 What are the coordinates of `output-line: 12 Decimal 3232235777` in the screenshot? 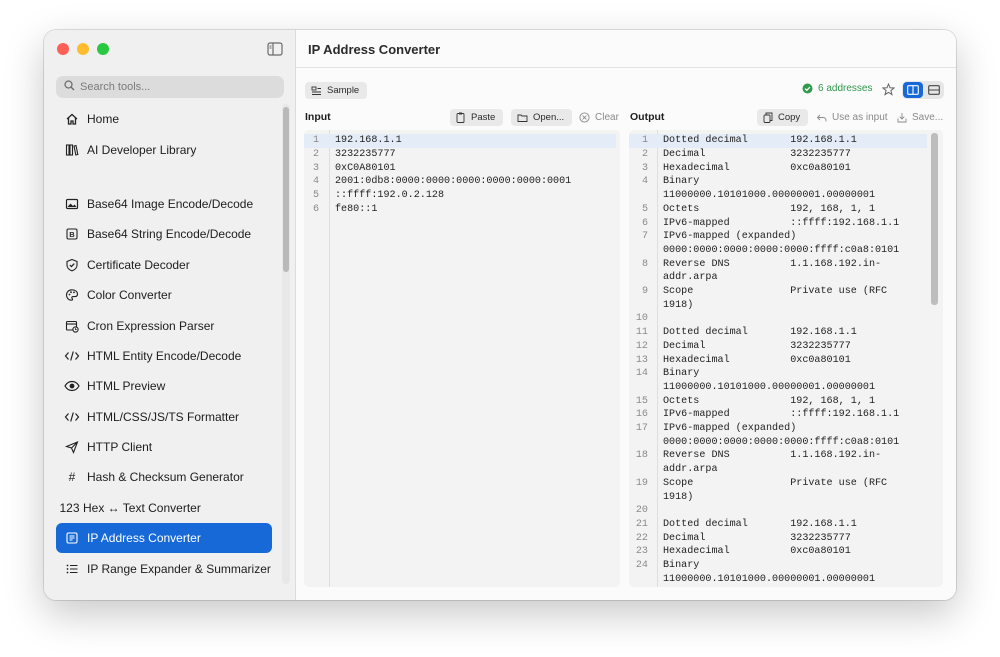 It's located at (778, 347).